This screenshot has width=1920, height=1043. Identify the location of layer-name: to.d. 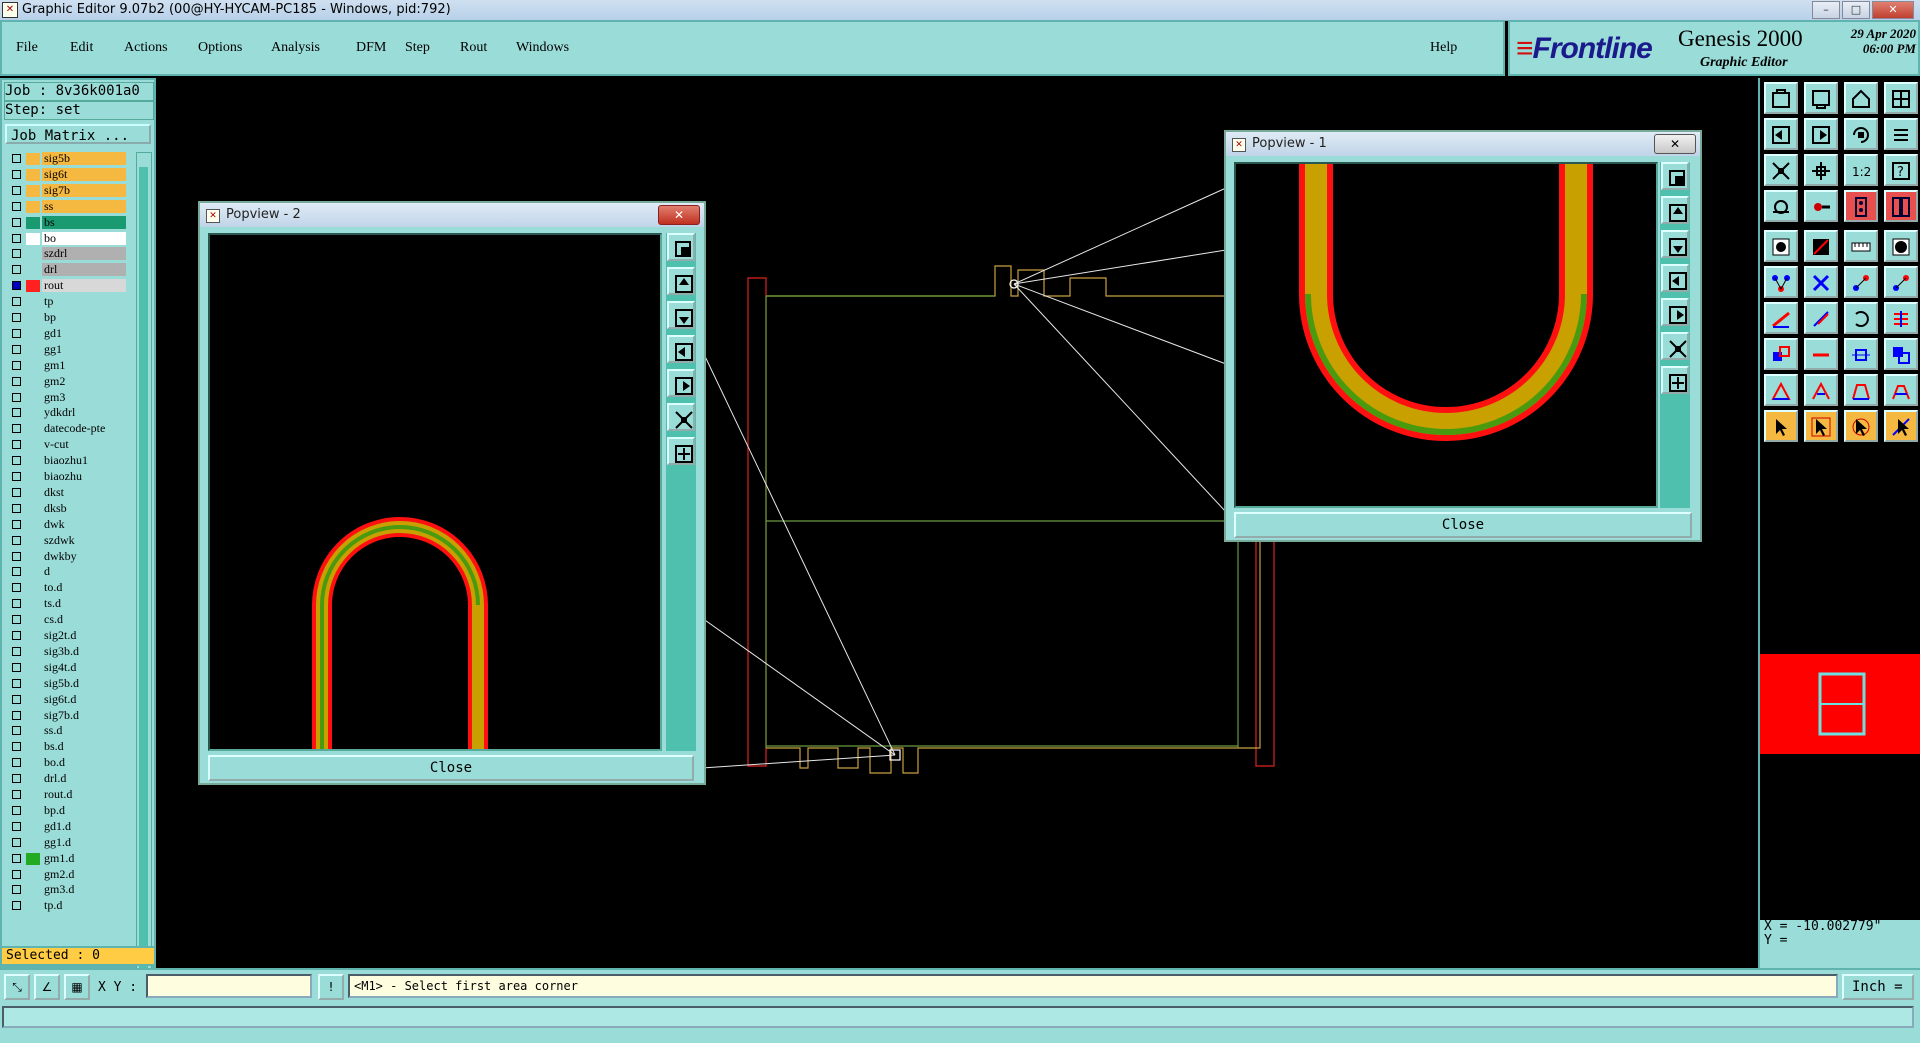
(84, 588).